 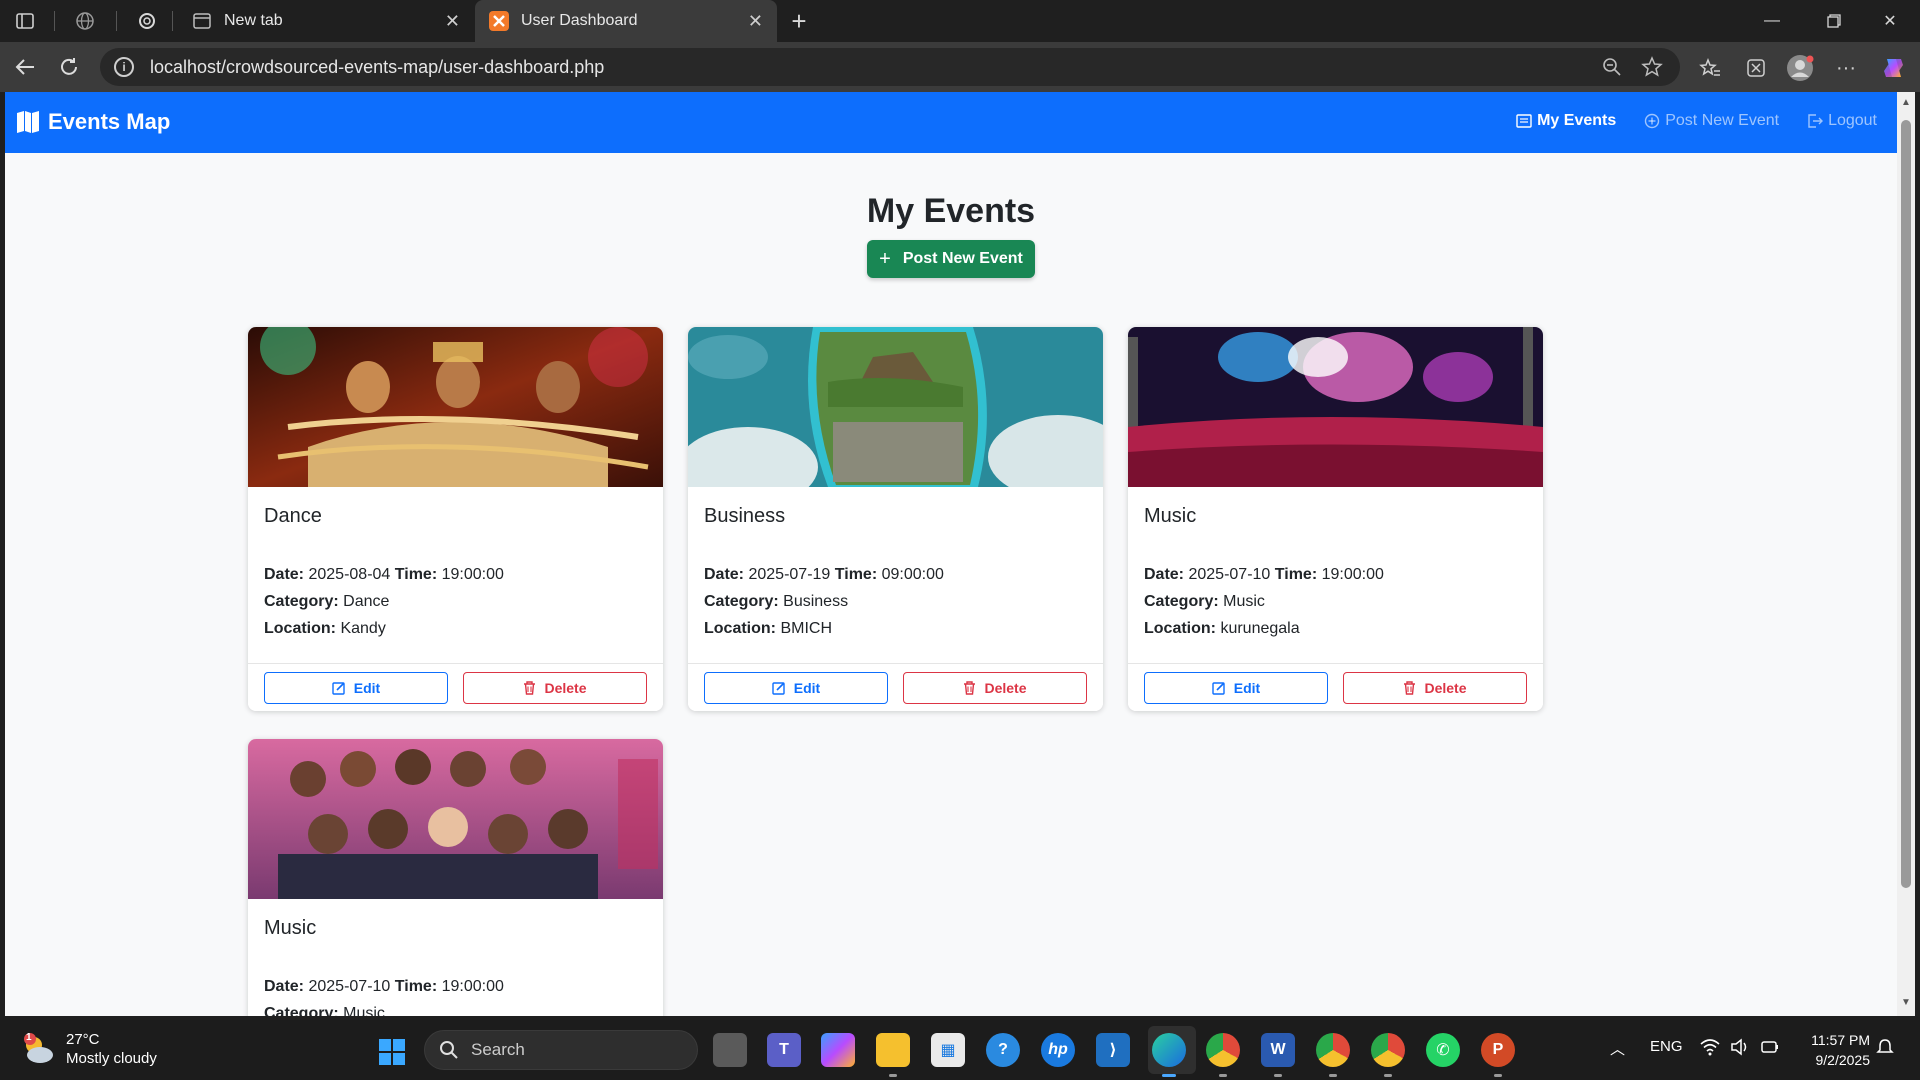 I want to click on nav-post-new-event: Post New Event, so click(x=1711, y=121).